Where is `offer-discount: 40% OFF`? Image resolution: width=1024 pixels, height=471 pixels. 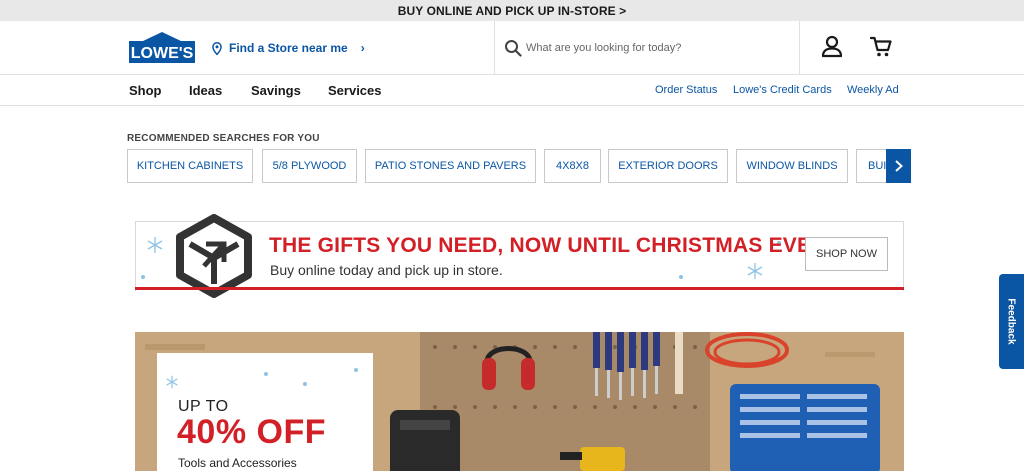
offer-discount: 40% OFF is located at coordinates (251, 432).